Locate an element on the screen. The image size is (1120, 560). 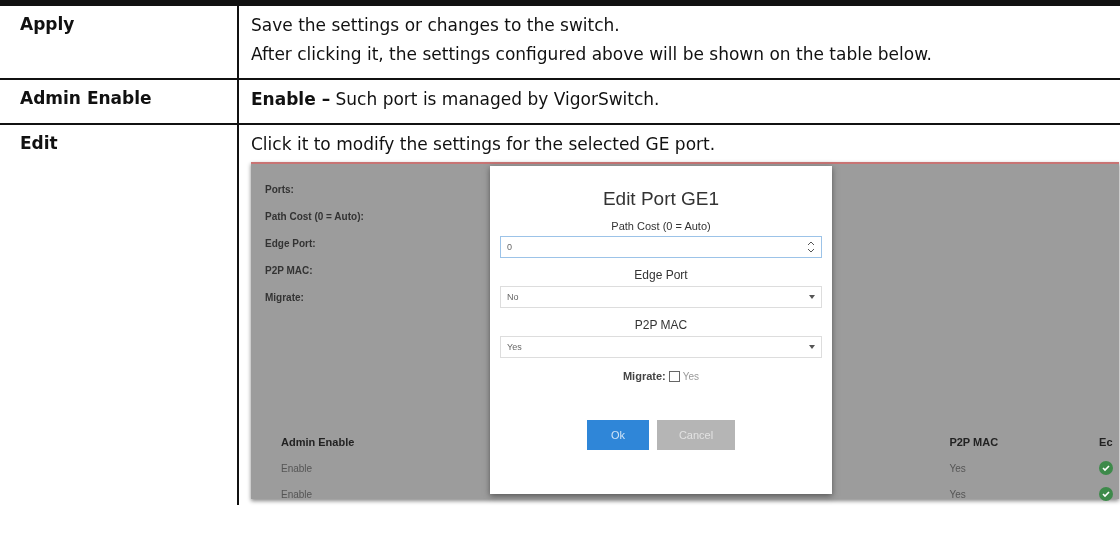
term-label: Apply is located at coordinates (47, 24).